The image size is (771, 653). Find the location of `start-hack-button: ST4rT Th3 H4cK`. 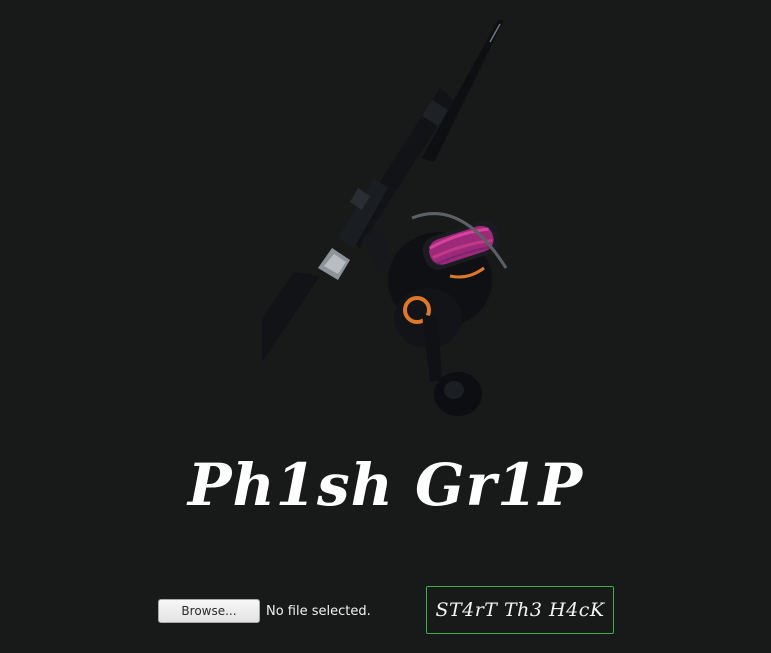

start-hack-button: ST4rT Th3 H4cK is located at coordinates (520, 610).